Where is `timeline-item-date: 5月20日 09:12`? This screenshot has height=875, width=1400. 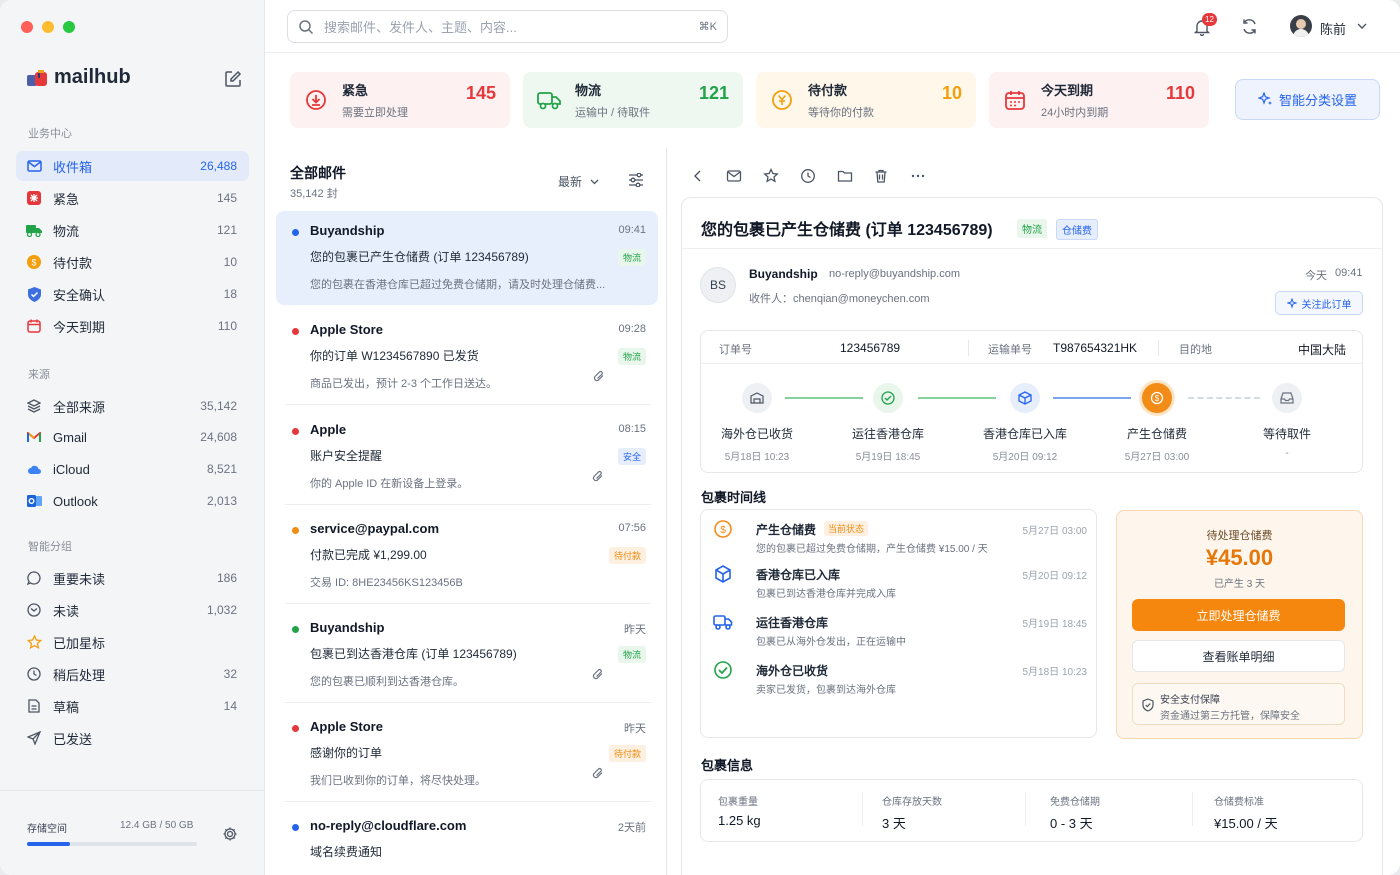 timeline-item-date: 5月20日 09:12 is located at coordinates (1055, 576).